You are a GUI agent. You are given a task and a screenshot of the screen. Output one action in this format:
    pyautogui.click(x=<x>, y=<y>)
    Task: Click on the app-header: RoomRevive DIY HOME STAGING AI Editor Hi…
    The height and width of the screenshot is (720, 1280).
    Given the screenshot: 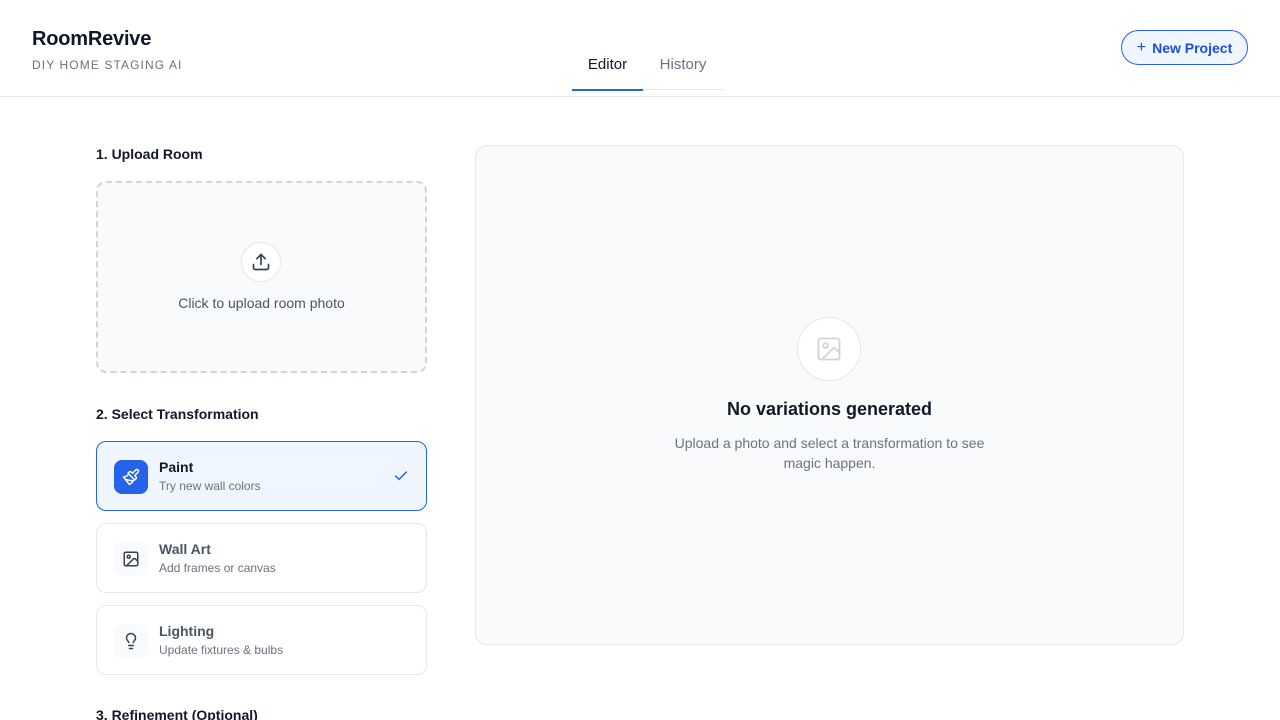 What is the action you would take?
    pyautogui.click(x=640, y=48)
    